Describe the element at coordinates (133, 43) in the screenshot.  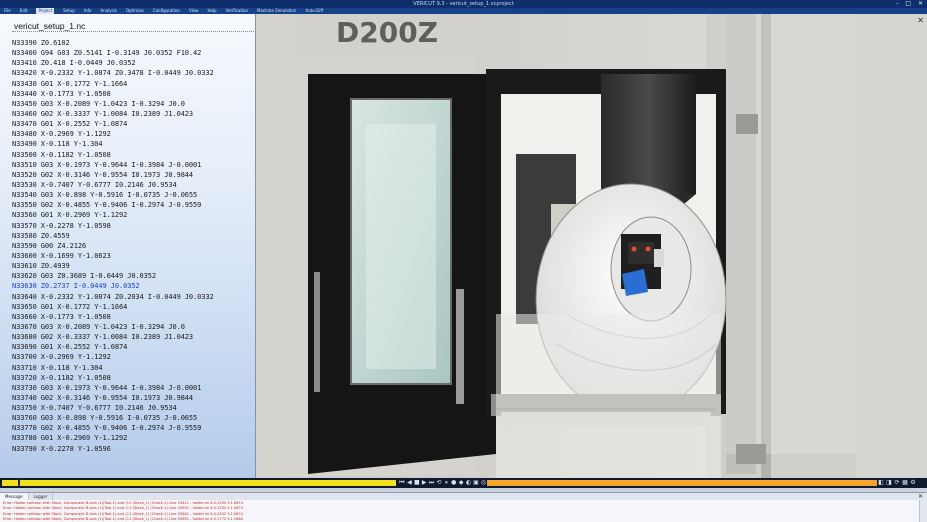
I see `nc-line: N33390 Z0.6102` at that location.